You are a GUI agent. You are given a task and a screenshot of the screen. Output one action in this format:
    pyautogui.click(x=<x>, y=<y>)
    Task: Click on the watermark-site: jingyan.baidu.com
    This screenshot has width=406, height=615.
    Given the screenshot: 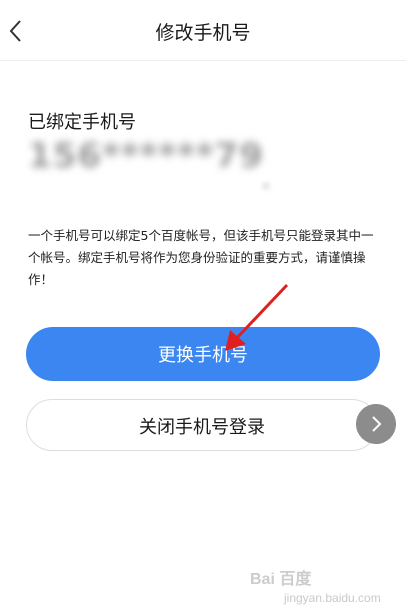 What is the action you would take?
    pyautogui.click(x=332, y=598)
    